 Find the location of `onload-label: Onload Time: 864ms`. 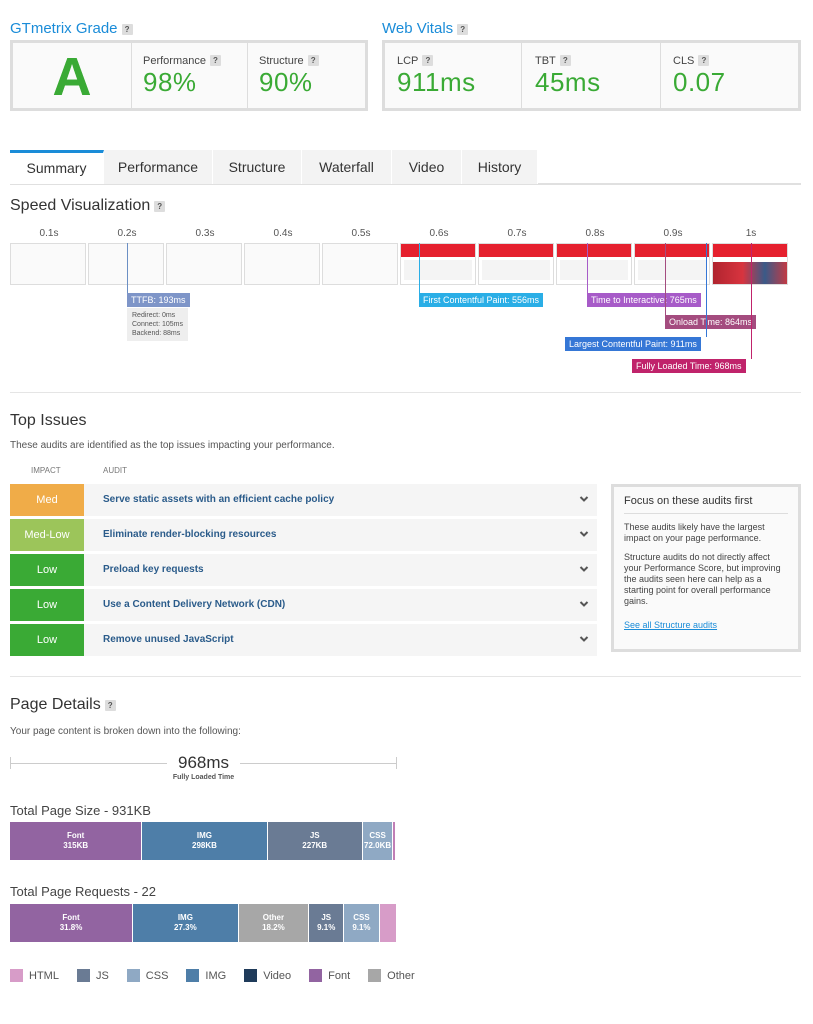

onload-label: Onload Time: 864ms is located at coordinates (711, 322).